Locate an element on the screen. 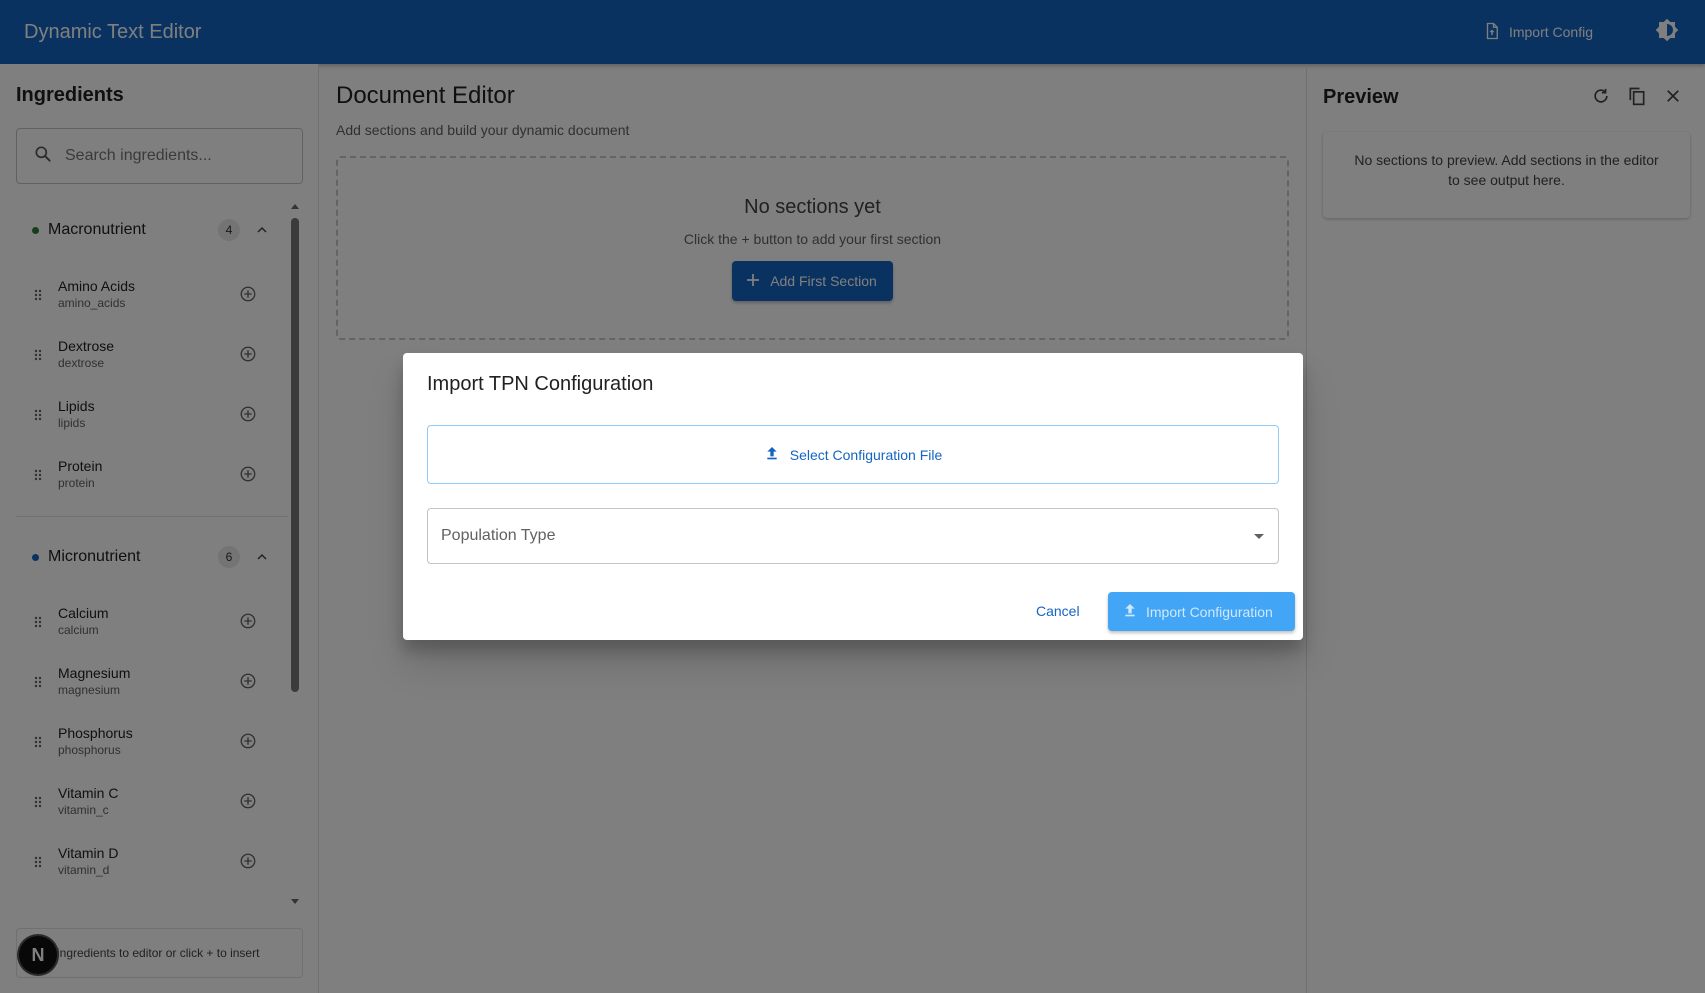  cancel-button: Cancel is located at coordinates (1058, 611).